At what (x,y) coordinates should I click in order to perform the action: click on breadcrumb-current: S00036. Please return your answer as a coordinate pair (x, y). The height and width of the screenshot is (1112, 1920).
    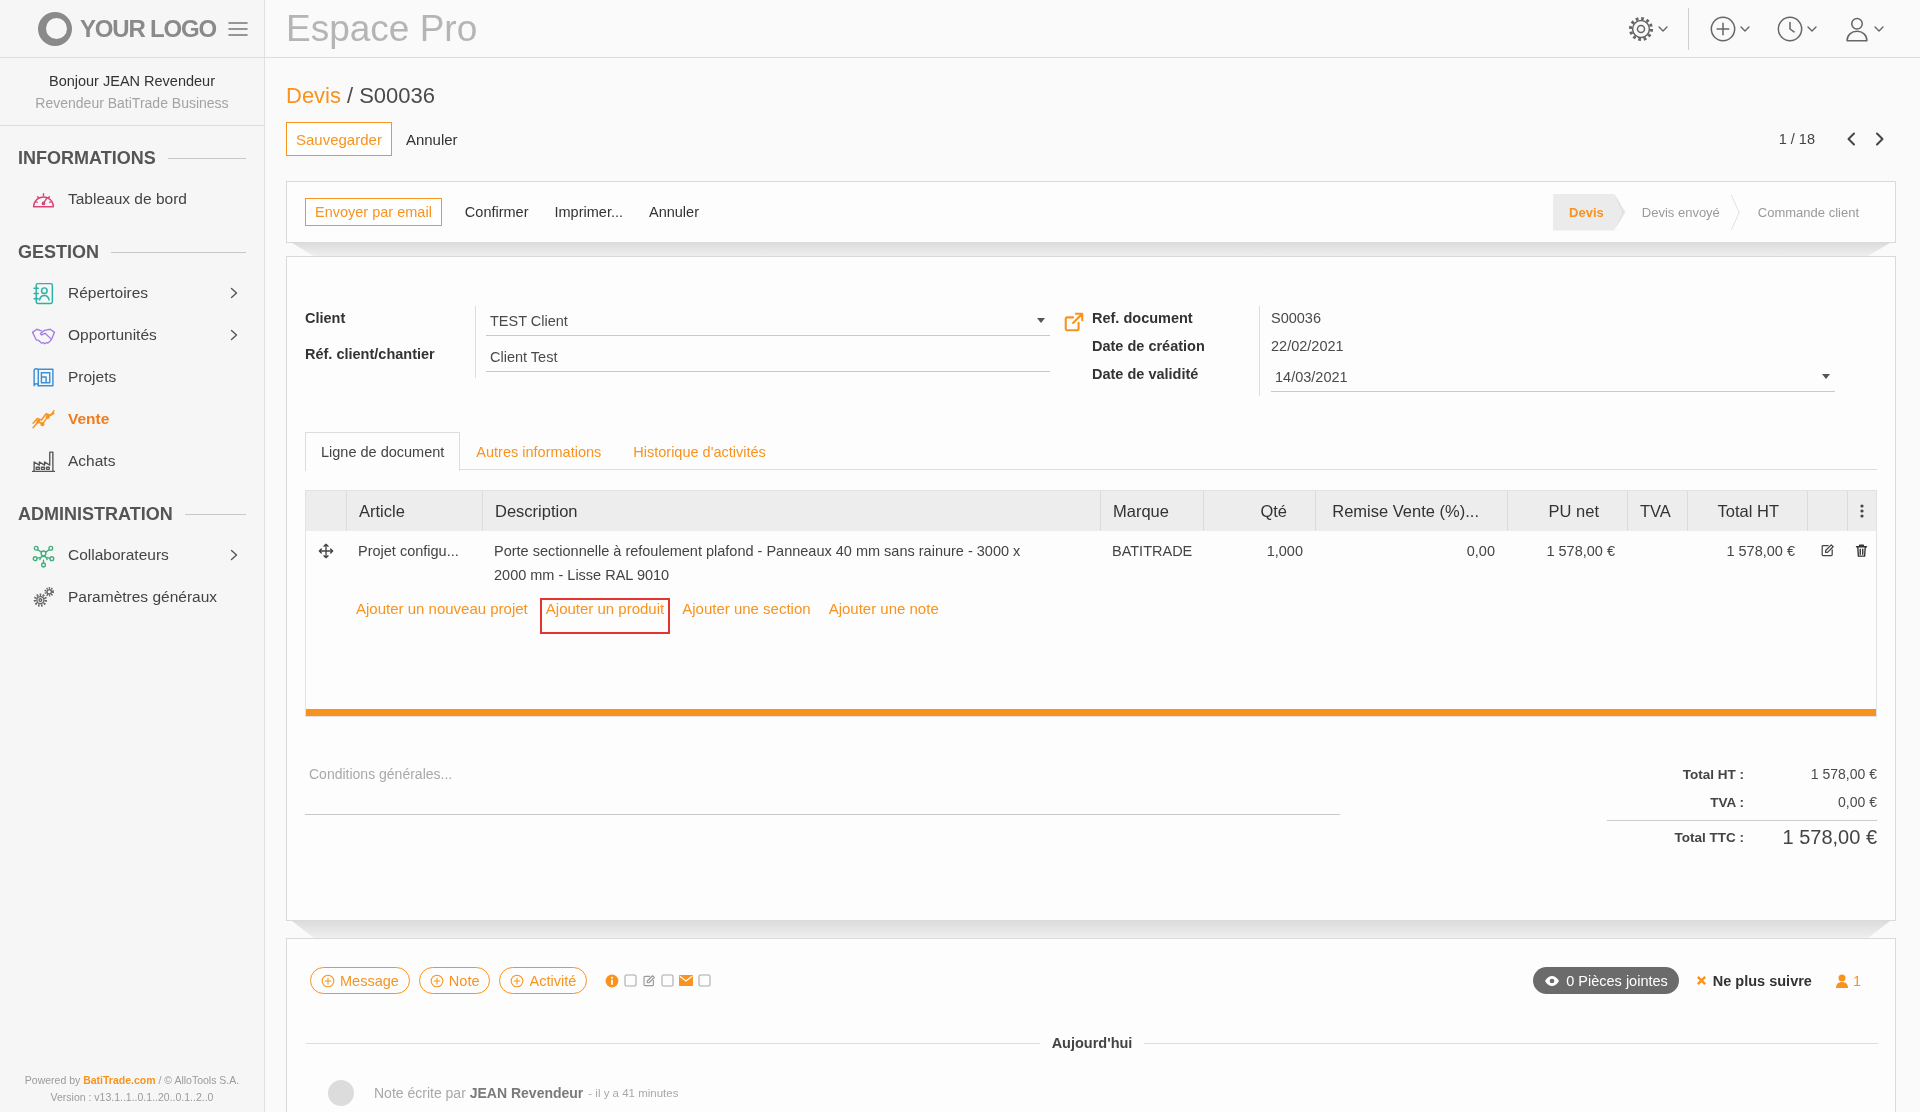
    Looking at the image, I should click on (397, 96).